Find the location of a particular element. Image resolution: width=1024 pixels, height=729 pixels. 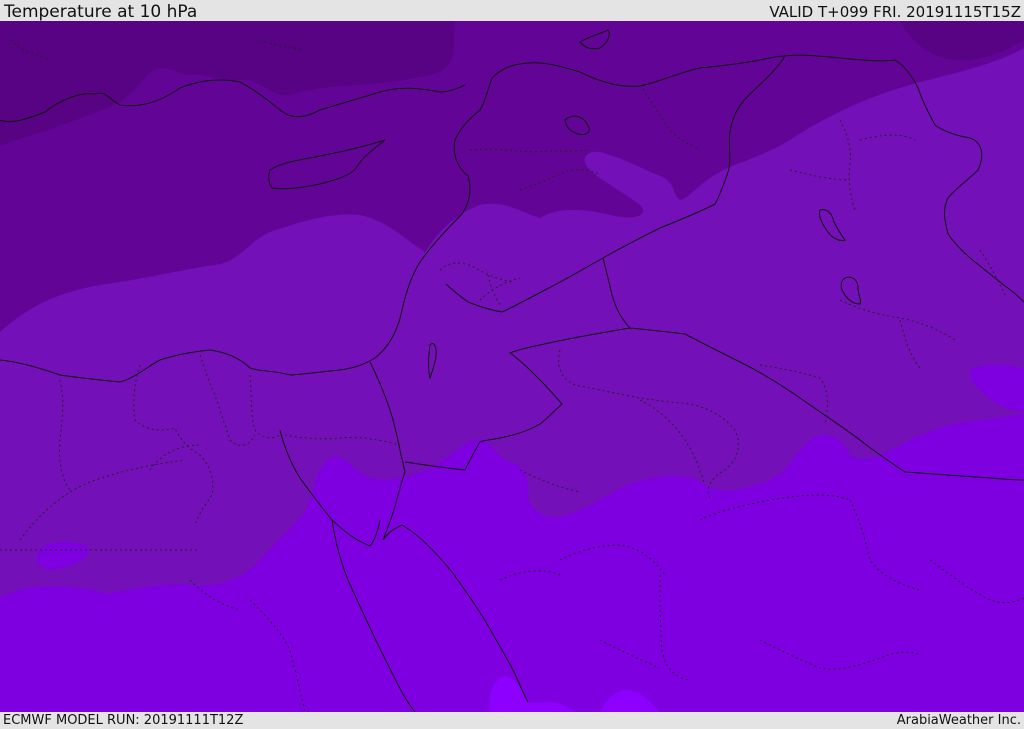

valid-time: VALID T+099 FRI. 20191115T15Z is located at coordinates (895, 12).